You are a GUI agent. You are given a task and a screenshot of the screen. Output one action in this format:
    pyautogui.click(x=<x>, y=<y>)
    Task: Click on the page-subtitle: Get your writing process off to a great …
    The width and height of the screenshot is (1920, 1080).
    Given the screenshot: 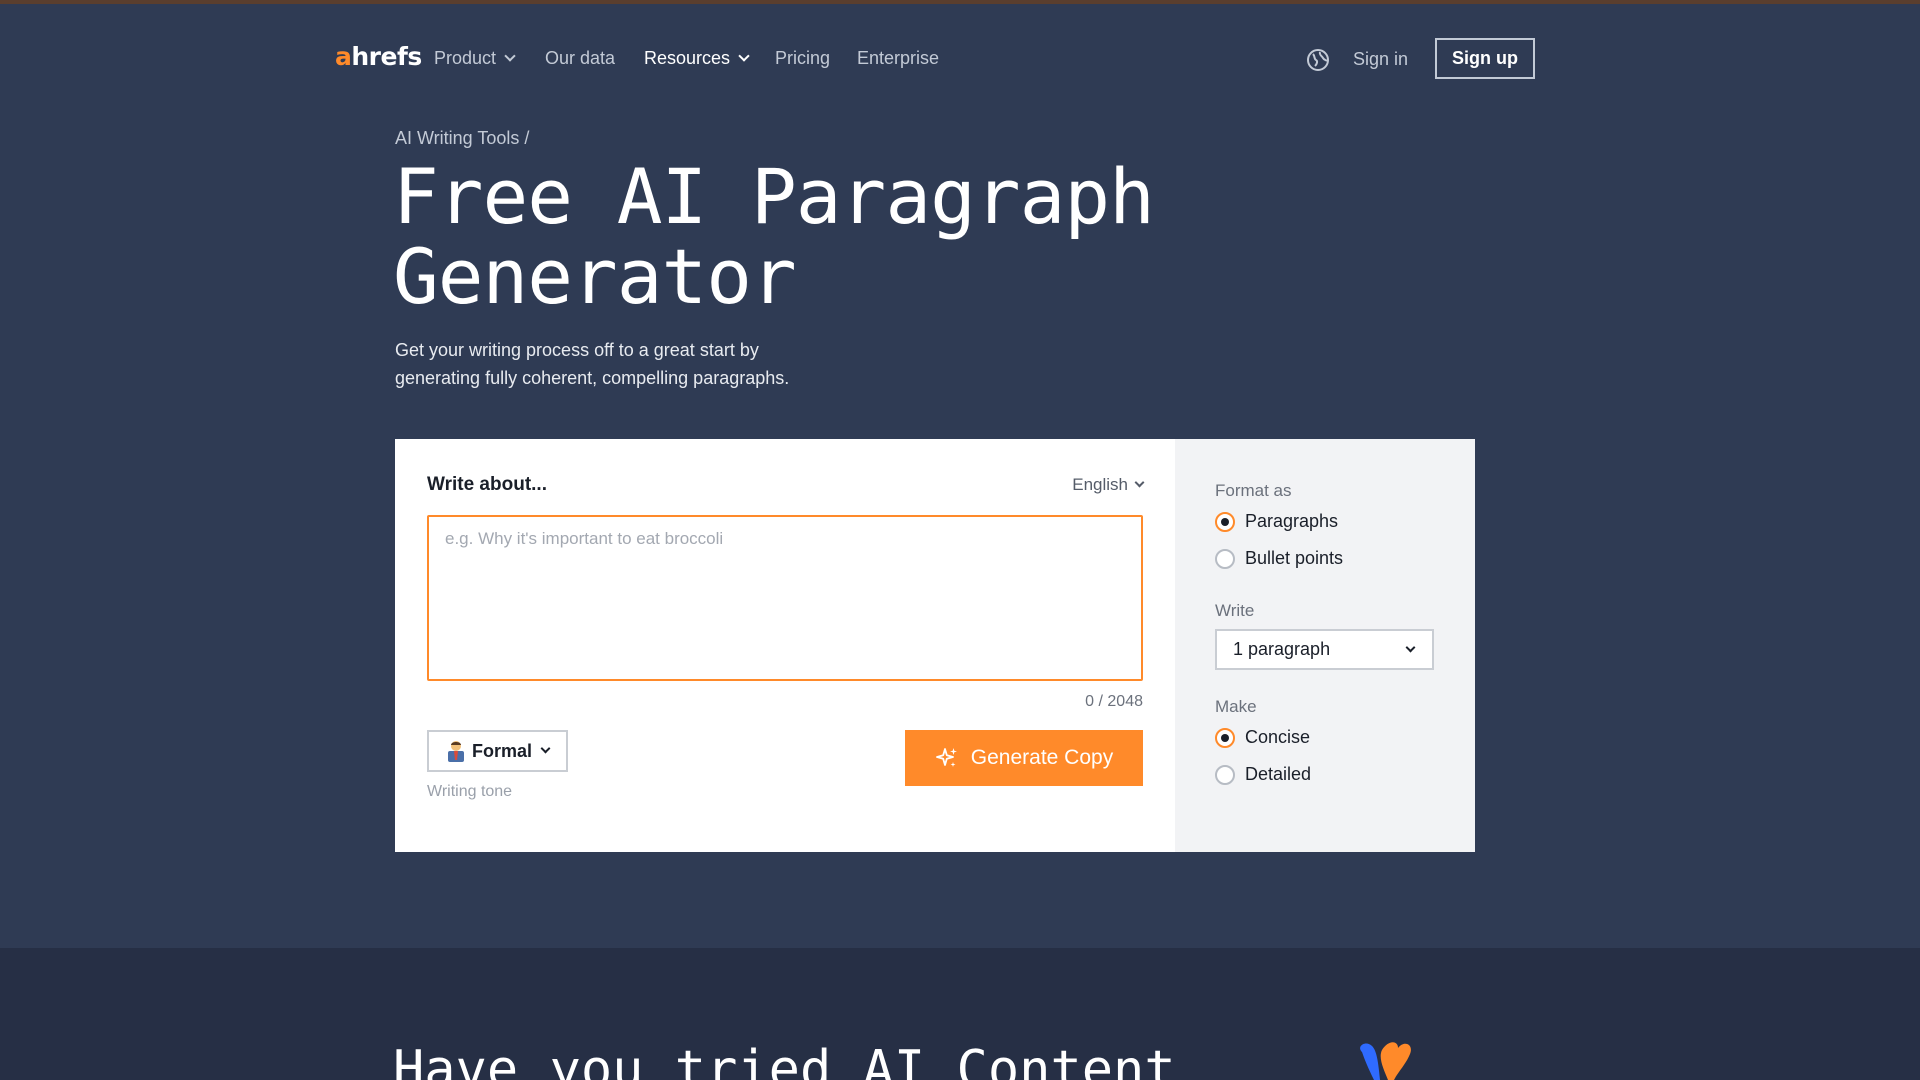 What is the action you would take?
    pyautogui.click(x=630, y=364)
    